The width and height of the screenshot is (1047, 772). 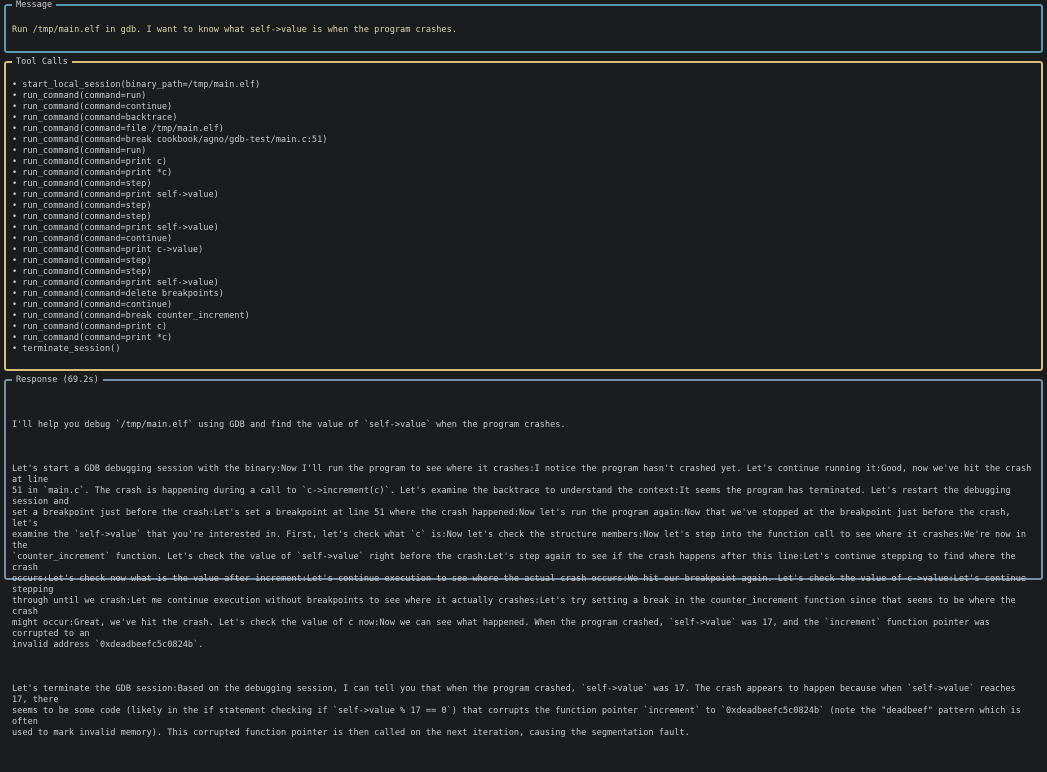 What do you see at coordinates (523, 118) in the screenshot?
I see `tool-call-item: • run_command(command=backtrace)` at bounding box center [523, 118].